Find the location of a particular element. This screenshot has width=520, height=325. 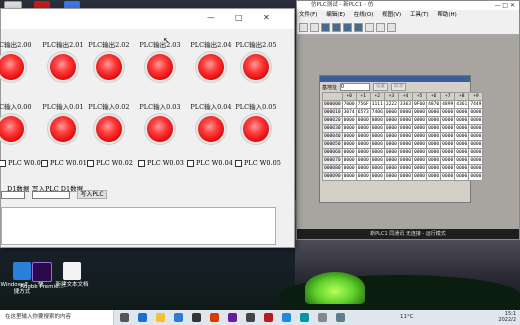

toolbar-stop-icon is located at coordinates (358, 27).